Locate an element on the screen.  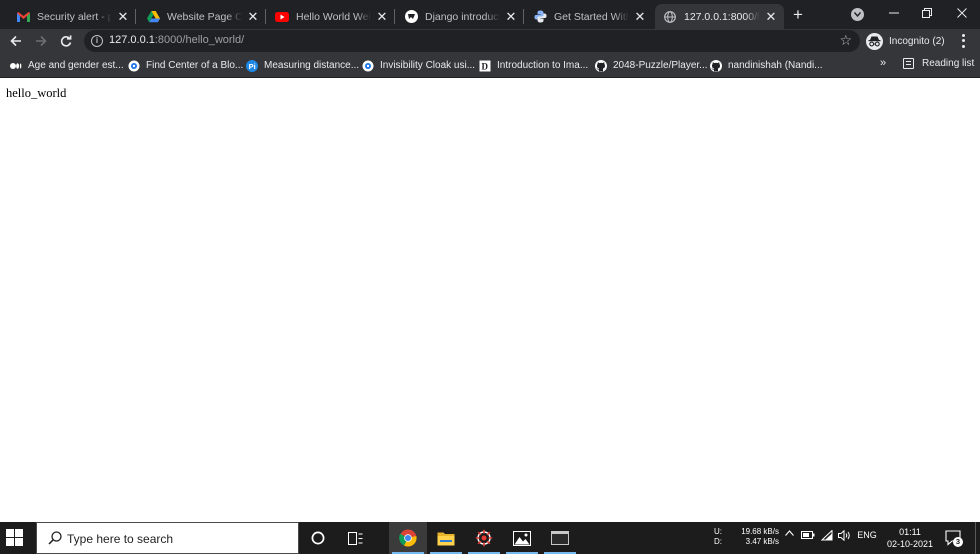
notification-center-icon: 3 is located at coordinates (954, 538).